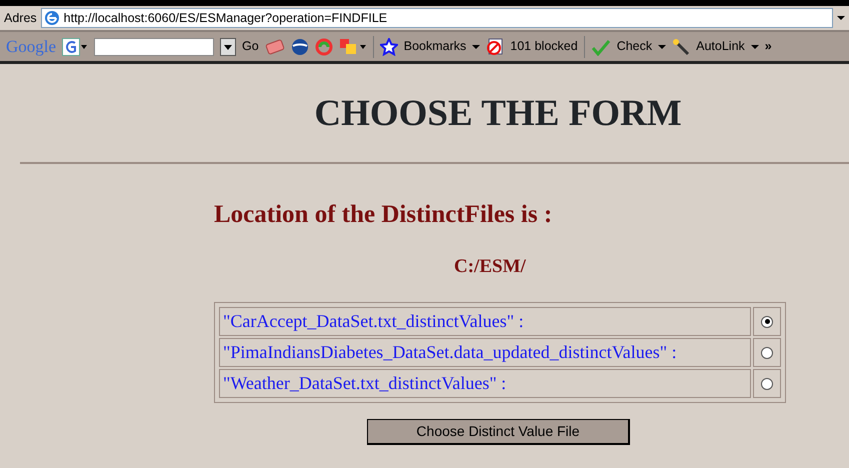 The image size is (849, 468). Describe the element at coordinates (228, 47) in the screenshot. I see `dropdown-icon` at that location.